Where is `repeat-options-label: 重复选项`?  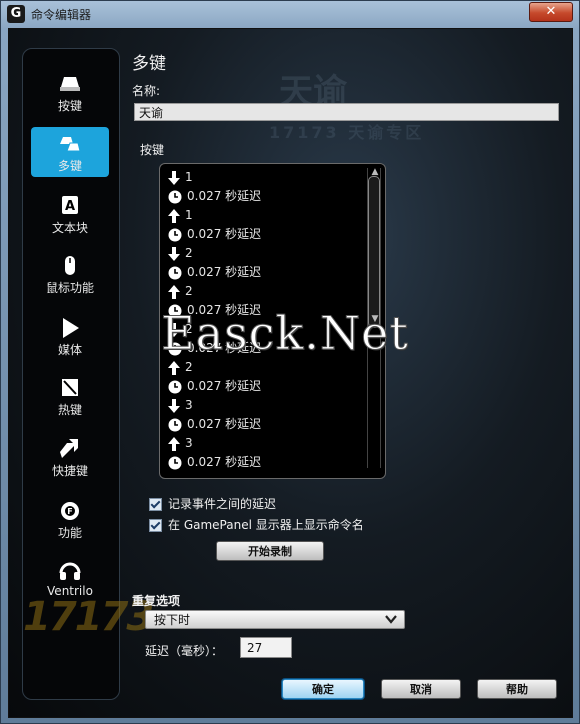
repeat-options-label: 重复选项 is located at coordinates (156, 601).